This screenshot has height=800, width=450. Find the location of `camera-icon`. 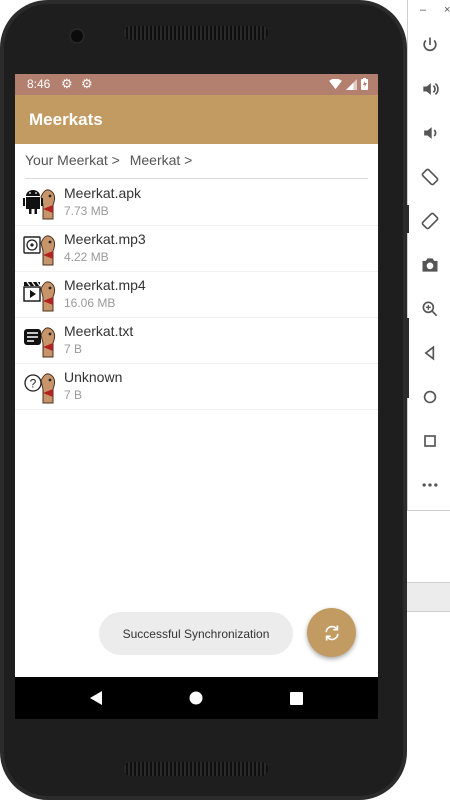

camera-icon is located at coordinates (429, 265).